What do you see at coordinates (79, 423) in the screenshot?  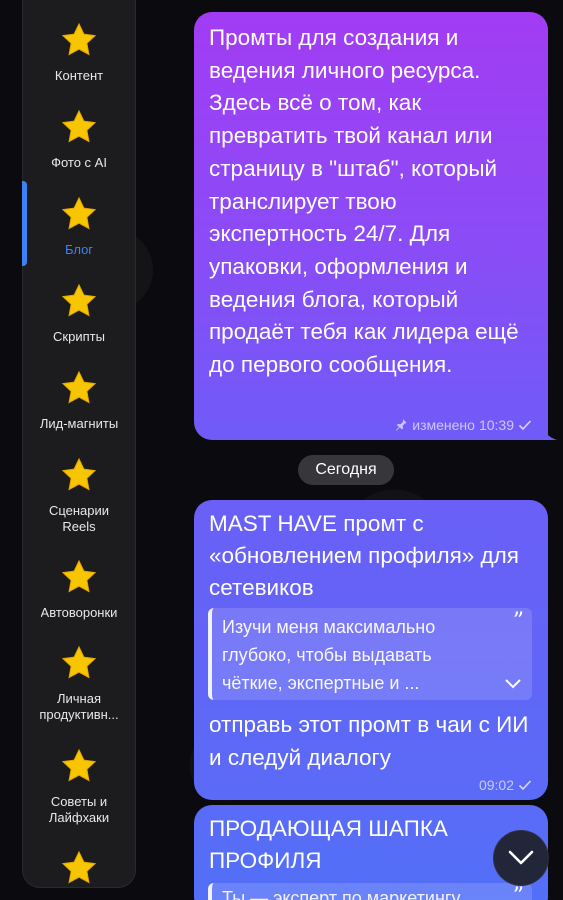 I see `sidebar-item-label: Лид-магниты` at bounding box center [79, 423].